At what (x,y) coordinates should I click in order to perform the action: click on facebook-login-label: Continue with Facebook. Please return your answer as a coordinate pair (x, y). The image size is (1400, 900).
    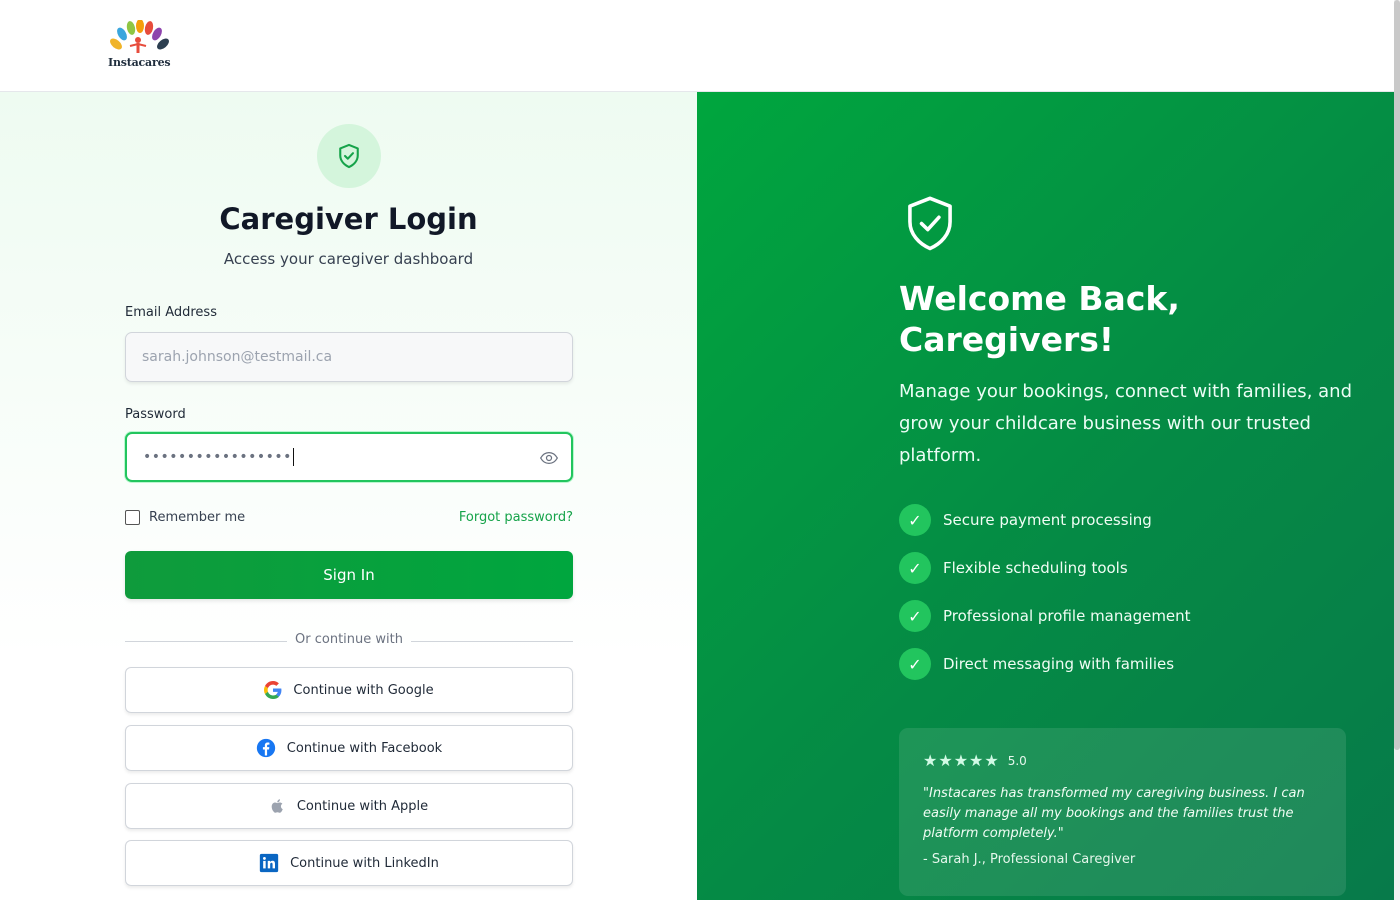
    Looking at the image, I should click on (364, 748).